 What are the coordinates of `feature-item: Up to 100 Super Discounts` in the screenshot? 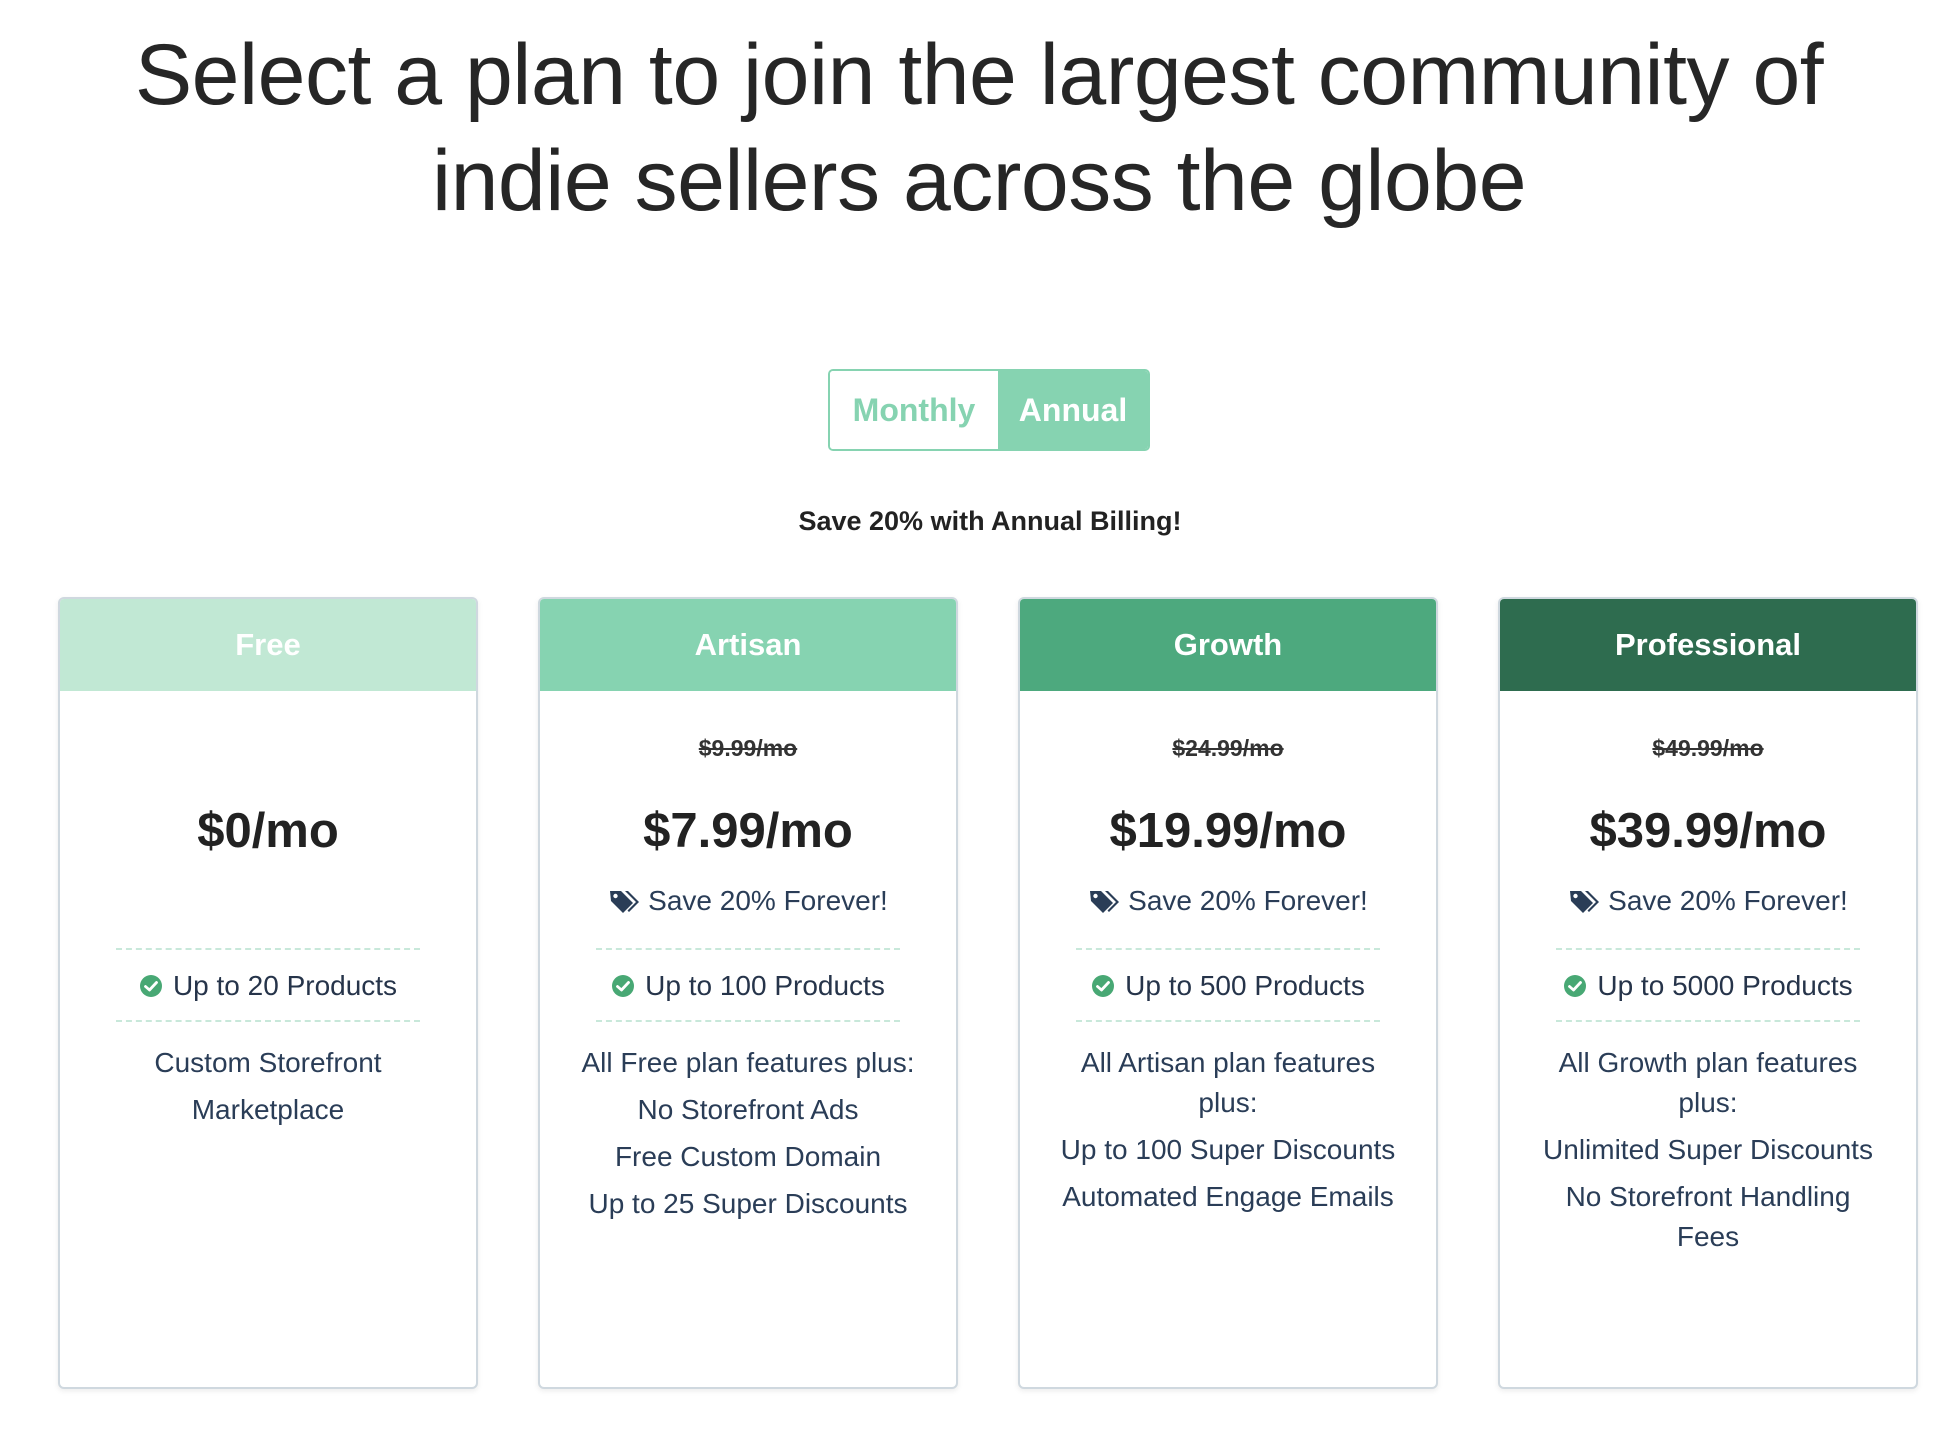 It's located at (1228, 1149).